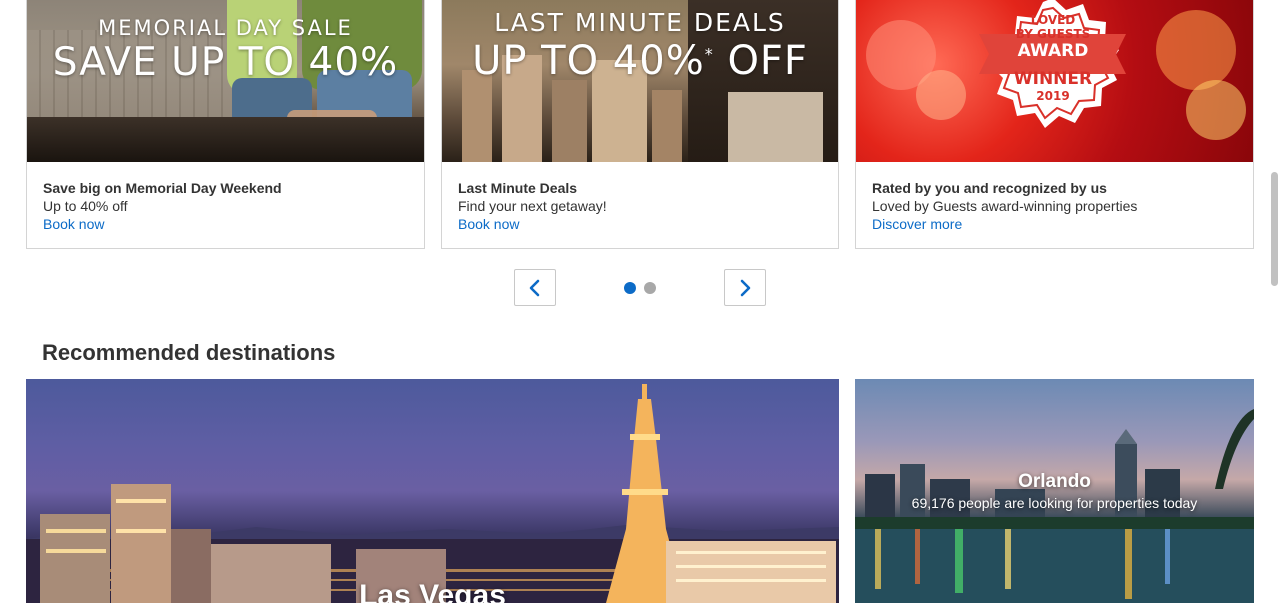  Describe the element at coordinates (189, 352) in the screenshot. I see `recommended-destinations-heading: Recommended destinations` at that location.